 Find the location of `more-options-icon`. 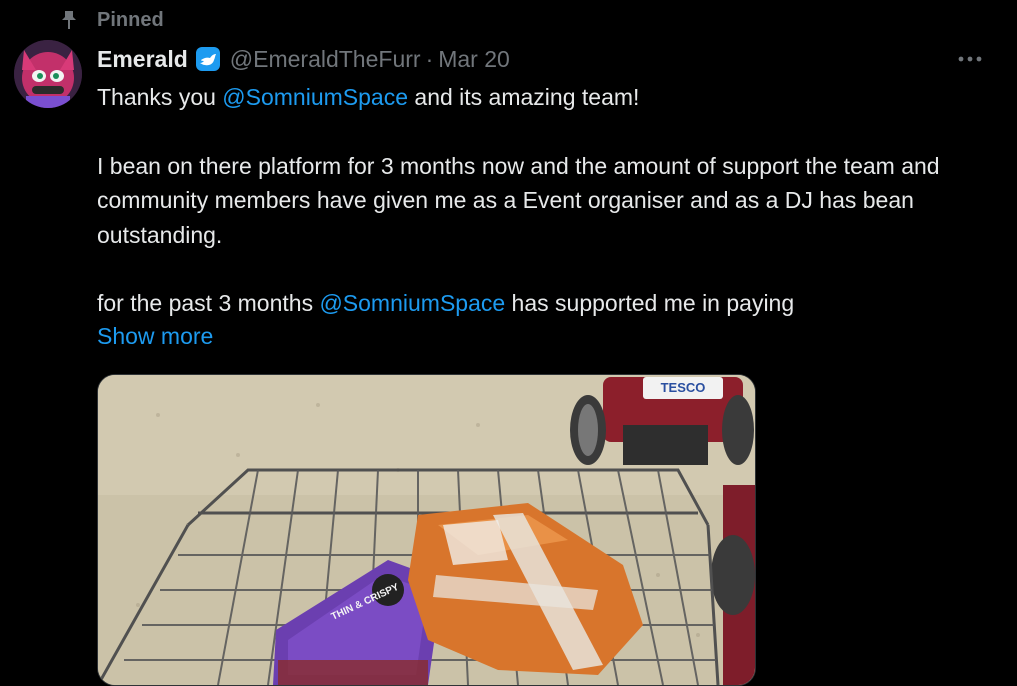

more-options-icon is located at coordinates (970, 59).